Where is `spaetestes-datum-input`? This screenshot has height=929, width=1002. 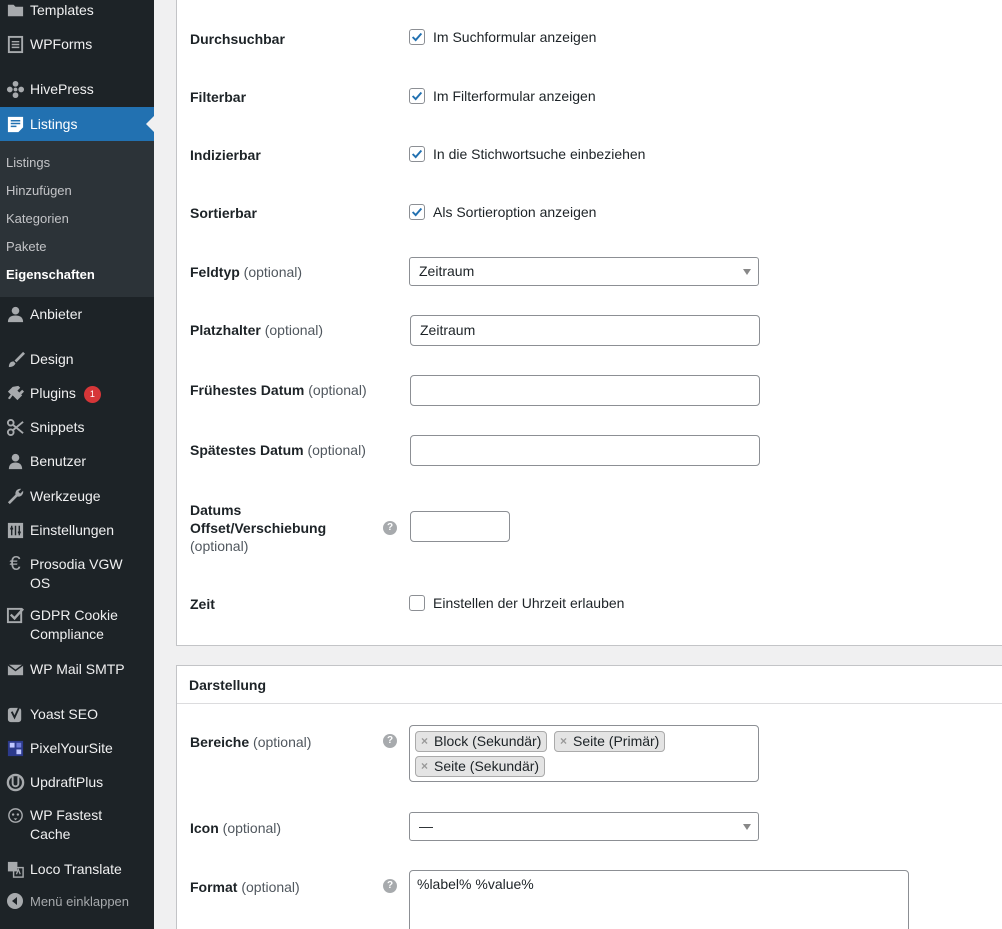 spaetestes-datum-input is located at coordinates (585, 450).